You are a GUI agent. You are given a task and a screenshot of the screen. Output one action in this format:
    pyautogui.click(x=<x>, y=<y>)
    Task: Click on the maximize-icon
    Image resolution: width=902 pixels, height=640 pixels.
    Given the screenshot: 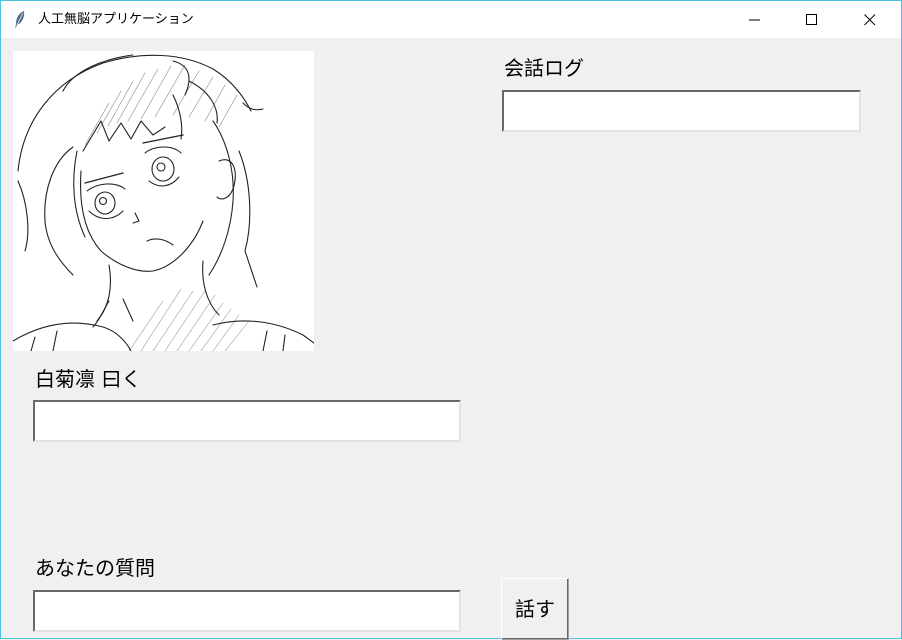 What is the action you would take?
    pyautogui.click(x=811, y=19)
    